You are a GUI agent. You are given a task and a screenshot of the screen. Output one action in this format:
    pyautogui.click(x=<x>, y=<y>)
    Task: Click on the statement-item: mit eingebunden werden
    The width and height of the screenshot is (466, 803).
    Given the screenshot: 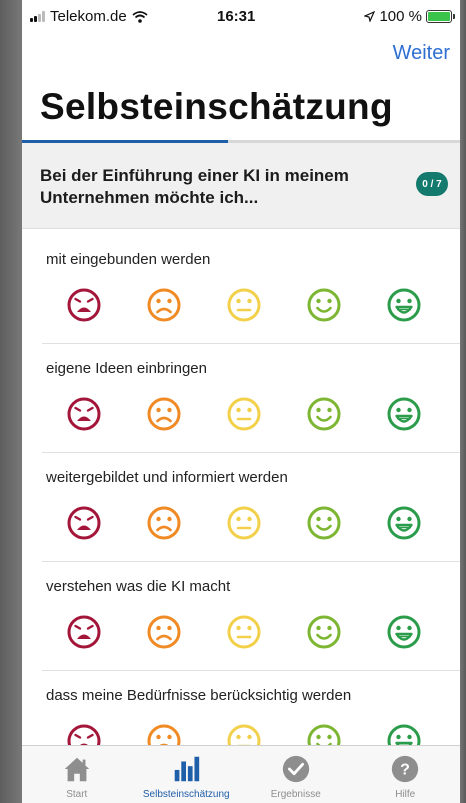 What is the action you would take?
    pyautogui.click(x=251, y=289)
    